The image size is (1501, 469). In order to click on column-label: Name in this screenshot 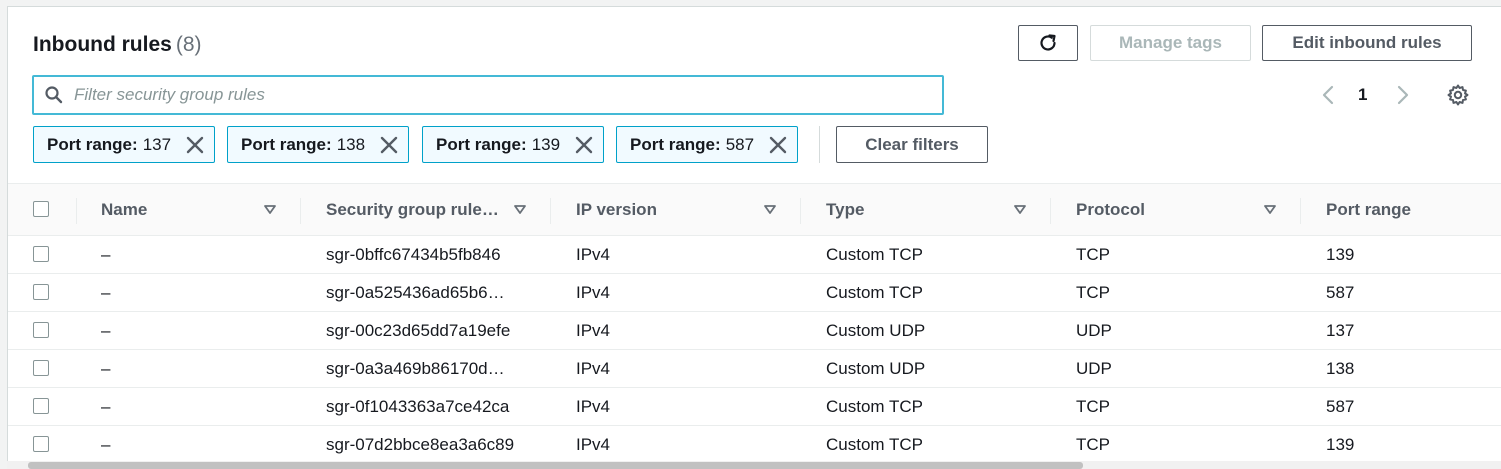, I will do `click(124, 209)`.